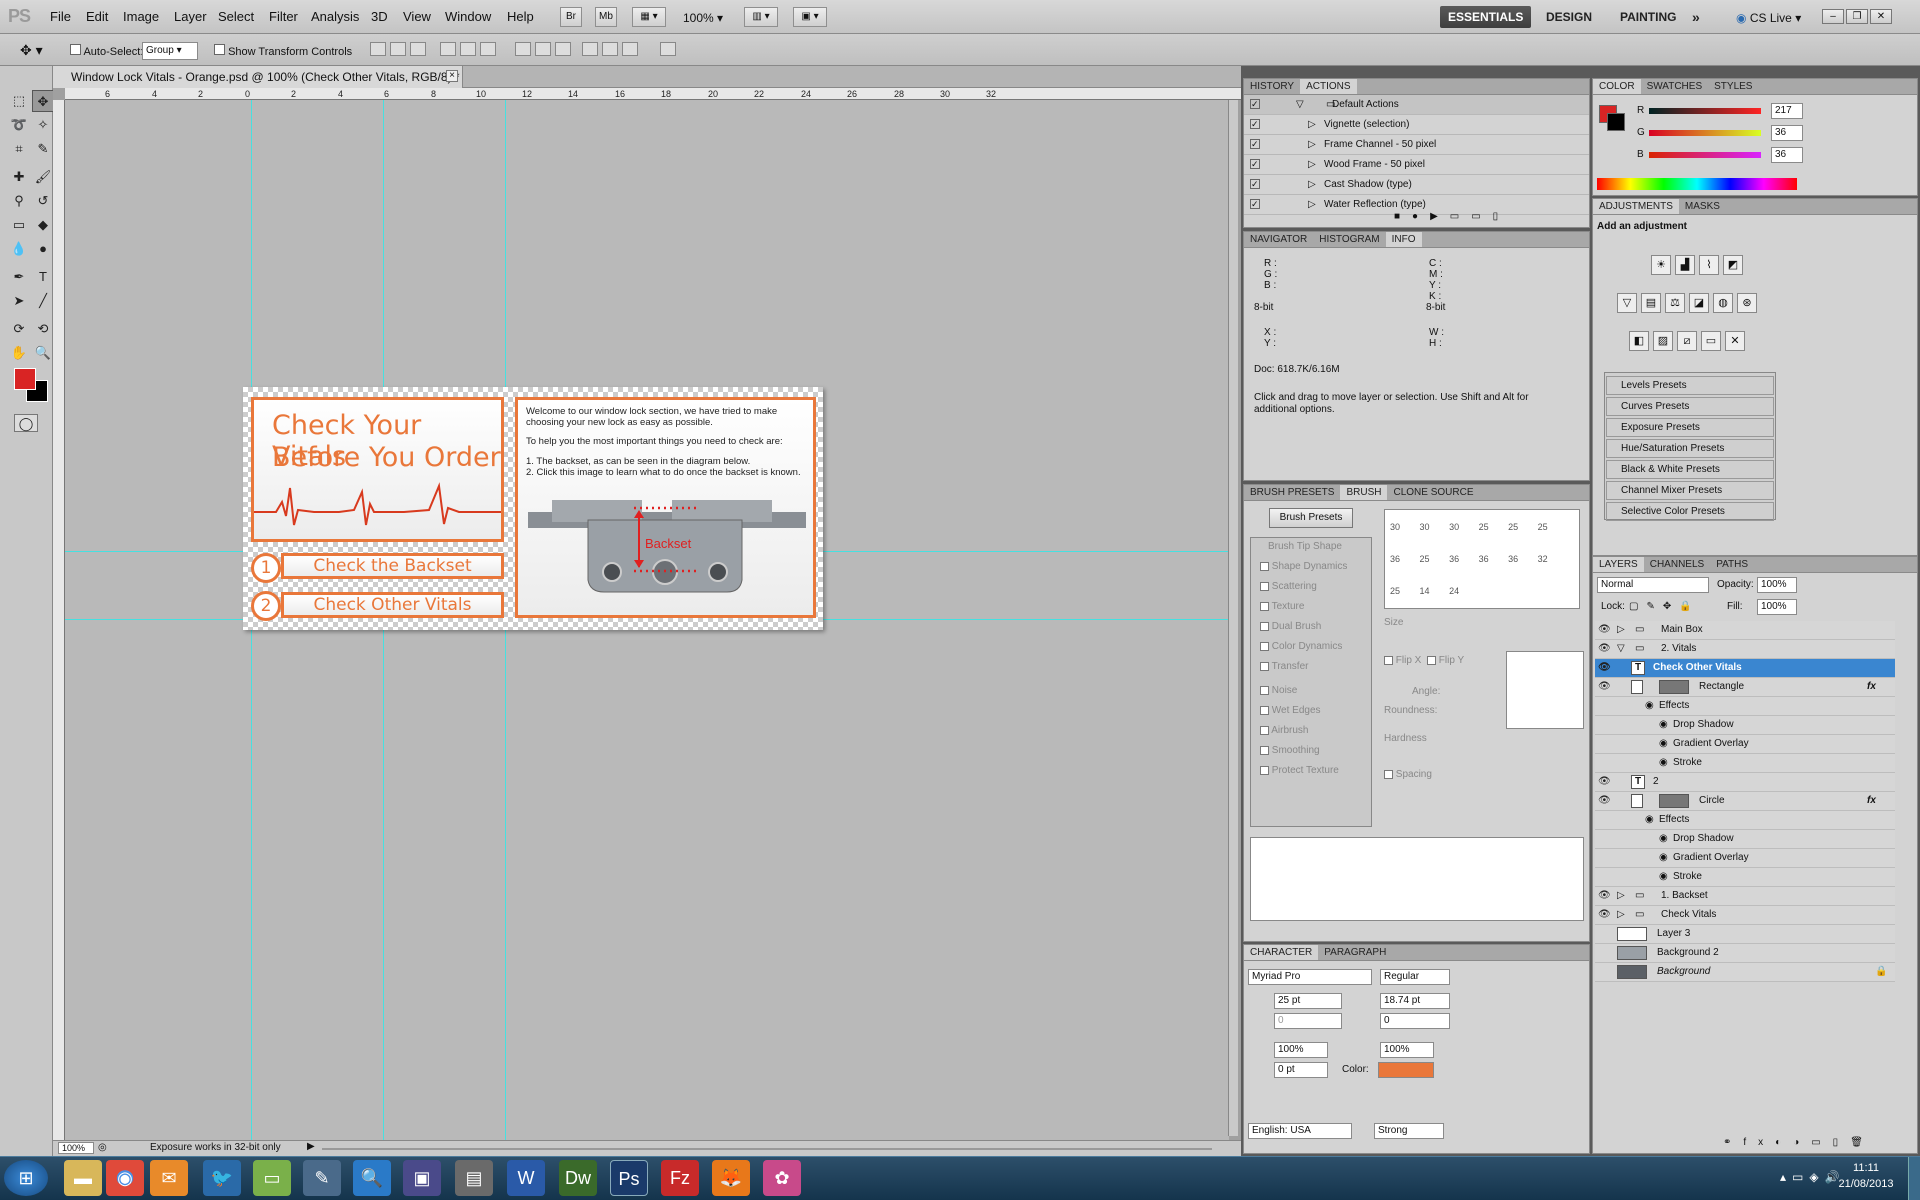  What do you see at coordinates (392, 605) in the screenshot?
I see `check-other-vitals-button: Check Other Vitals` at bounding box center [392, 605].